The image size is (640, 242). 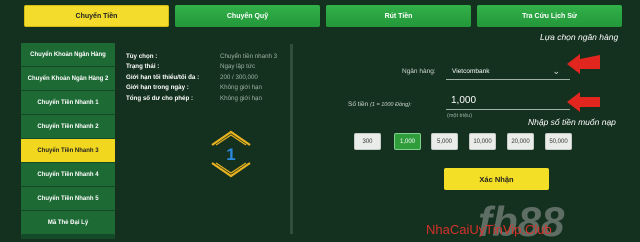 I want to click on step-number: 1, so click(x=230, y=154).